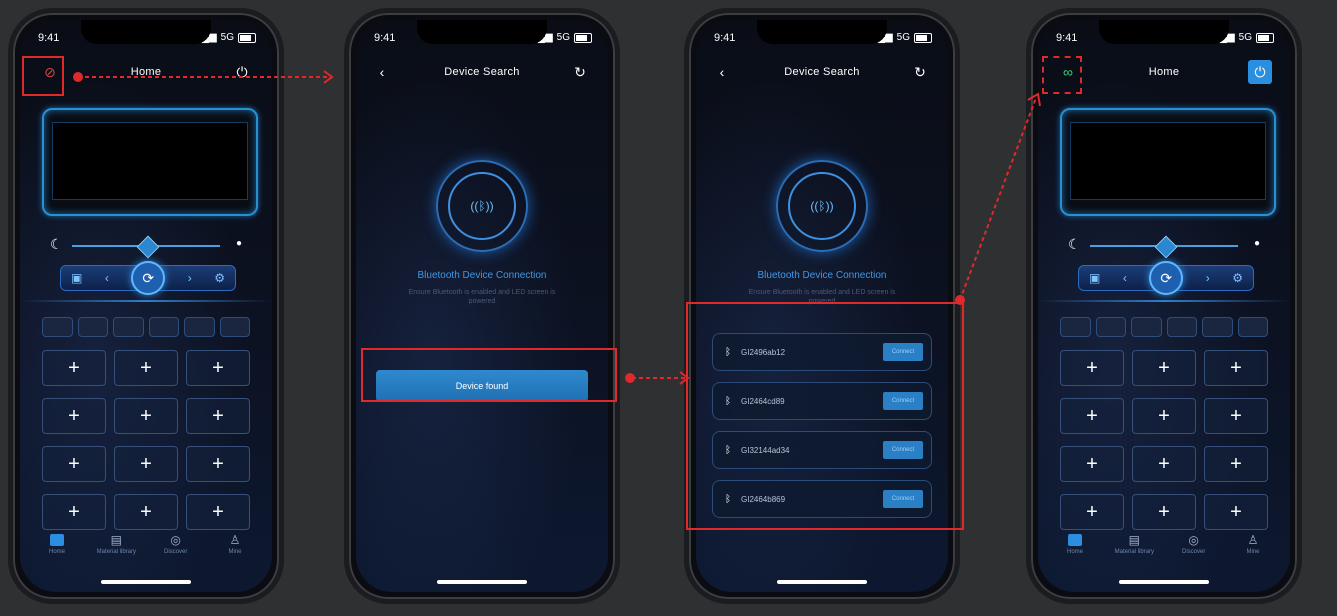 The image size is (1337, 616). I want to click on moon-icon: ☾, so click(1074, 244).